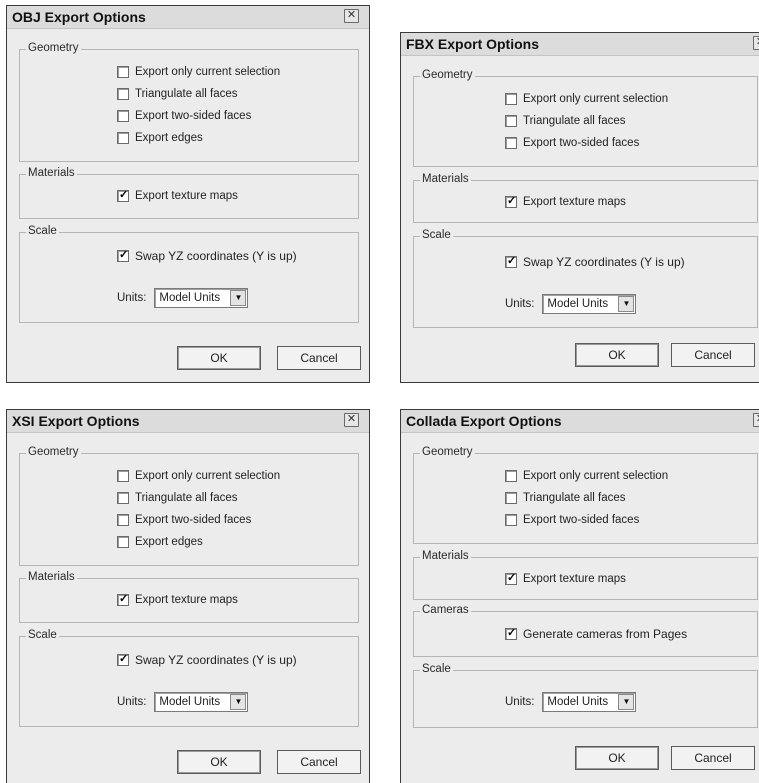 This screenshot has height=783, width=759. Describe the element at coordinates (589, 702) in the screenshot. I see `collada-units-dropdown: Model Units ▼` at that location.